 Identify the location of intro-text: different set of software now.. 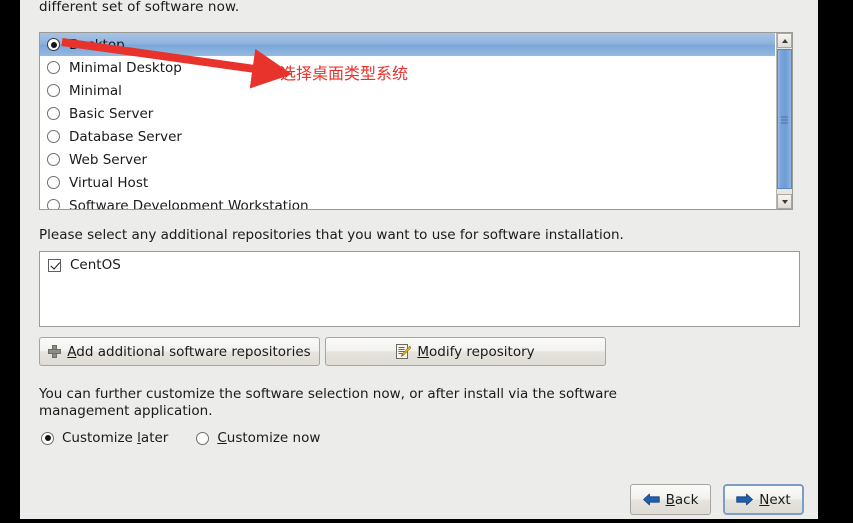
(139, 7).